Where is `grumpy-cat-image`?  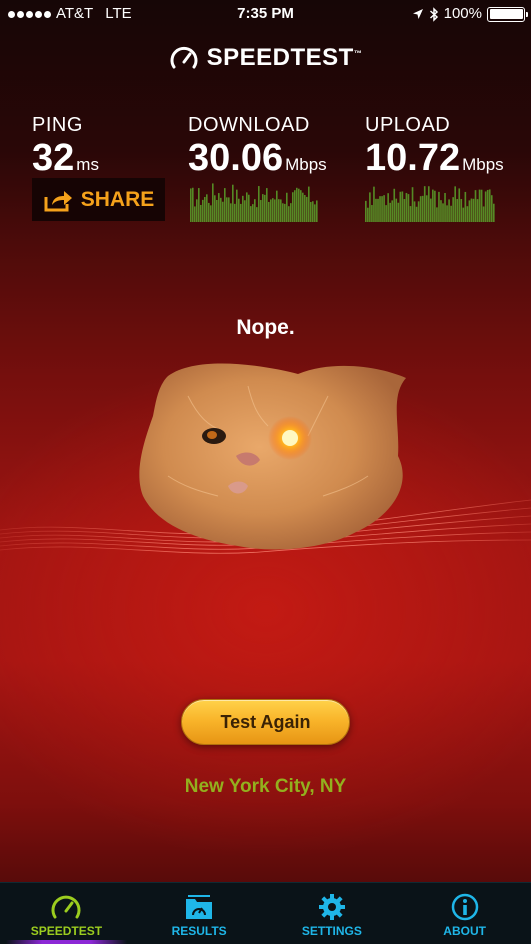
grumpy-cat-image is located at coordinates (273, 456).